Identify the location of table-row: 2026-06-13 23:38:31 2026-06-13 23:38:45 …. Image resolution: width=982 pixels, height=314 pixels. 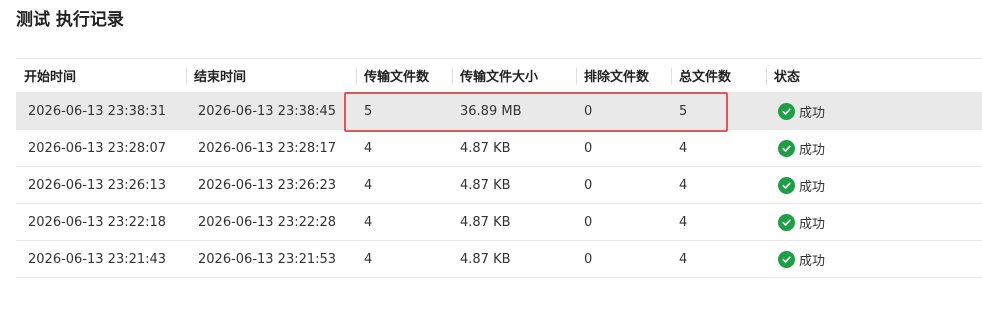
(499, 111).